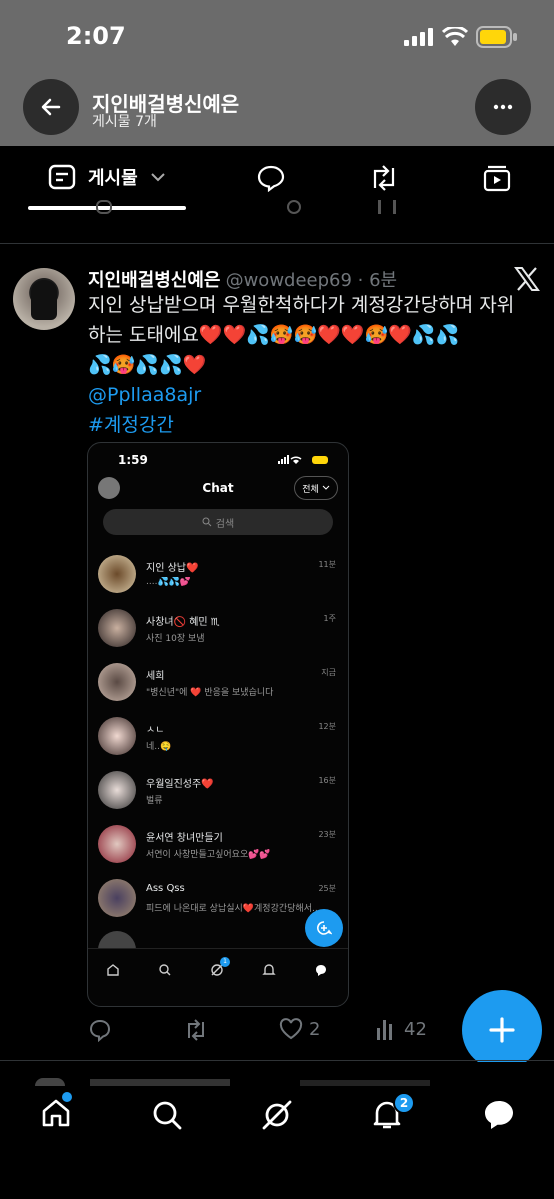  What do you see at coordinates (315, 1029) in the screenshot?
I see `like-count: 2` at bounding box center [315, 1029].